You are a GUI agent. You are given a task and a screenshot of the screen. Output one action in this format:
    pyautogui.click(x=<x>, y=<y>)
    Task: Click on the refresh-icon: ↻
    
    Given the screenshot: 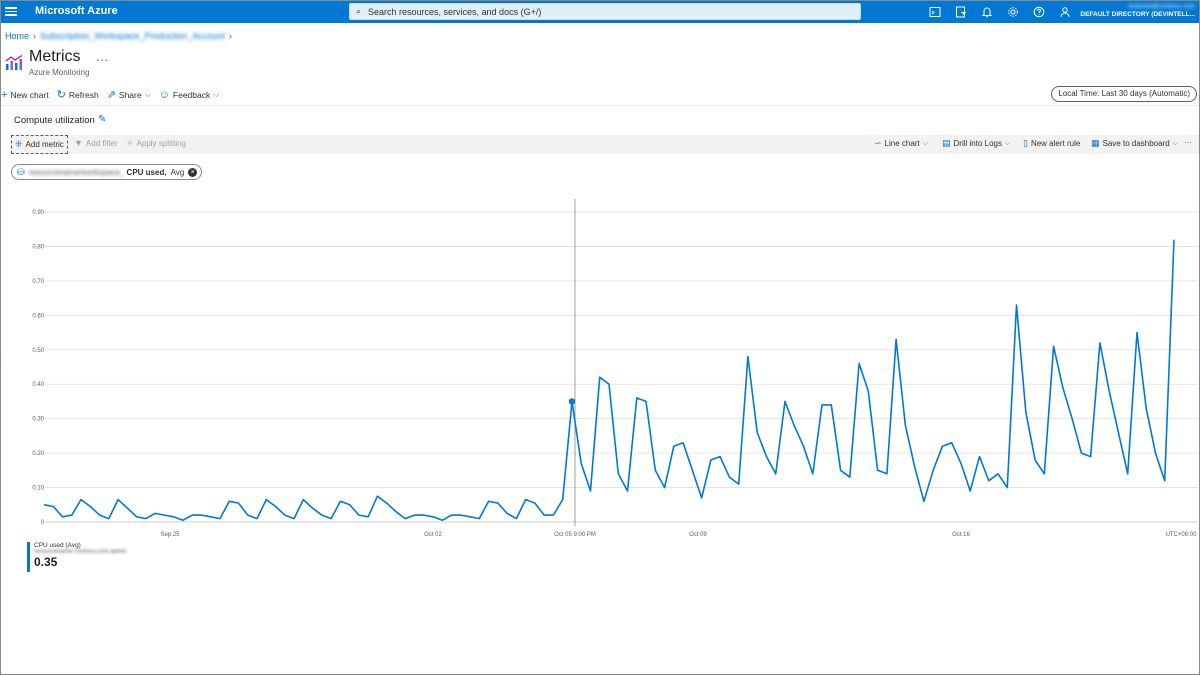 What is the action you would take?
    pyautogui.click(x=61, y=95)
    